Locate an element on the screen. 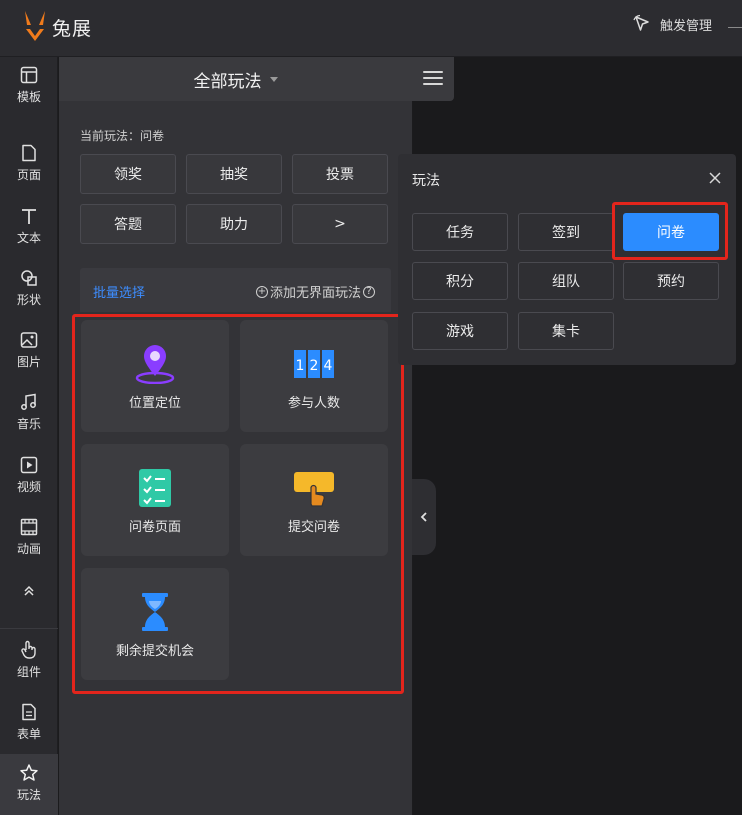  help-icon: ? is located at coordinates (369, 291).